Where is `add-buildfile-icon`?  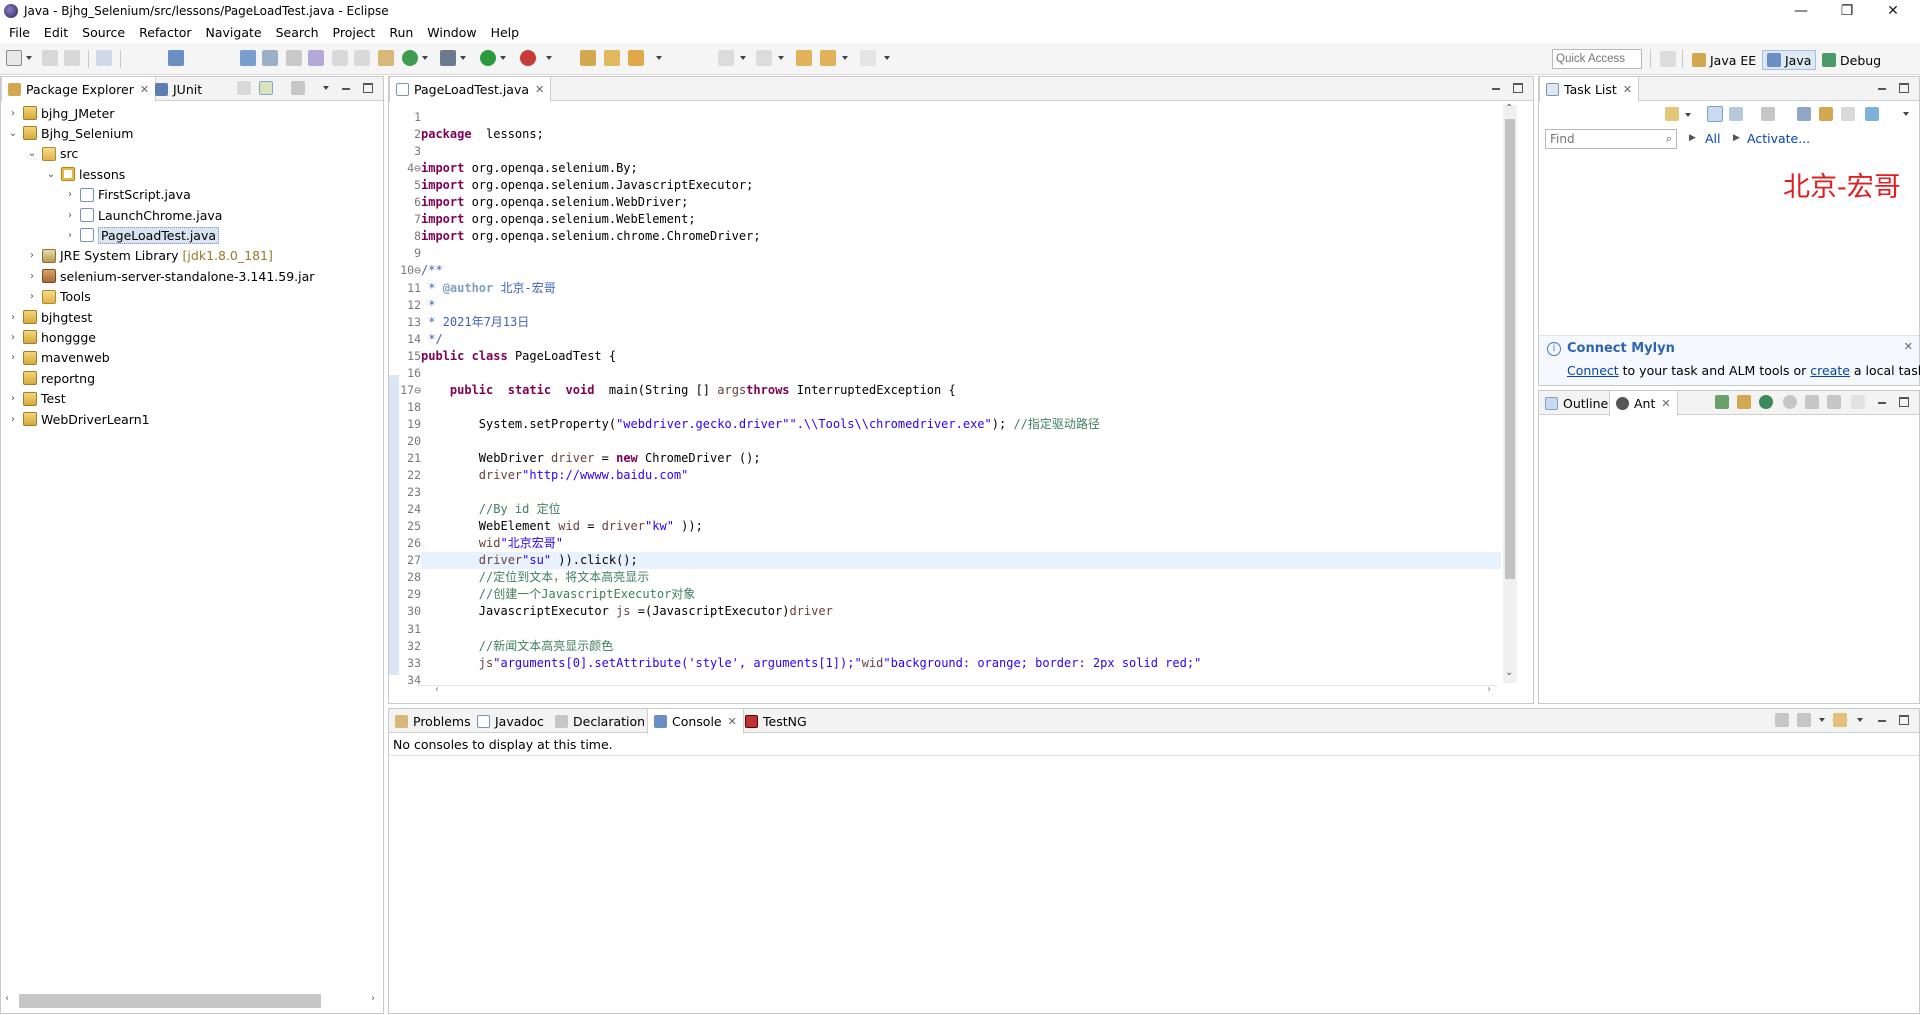
add-buildfile-icon is located at coordinates (1722, 402).